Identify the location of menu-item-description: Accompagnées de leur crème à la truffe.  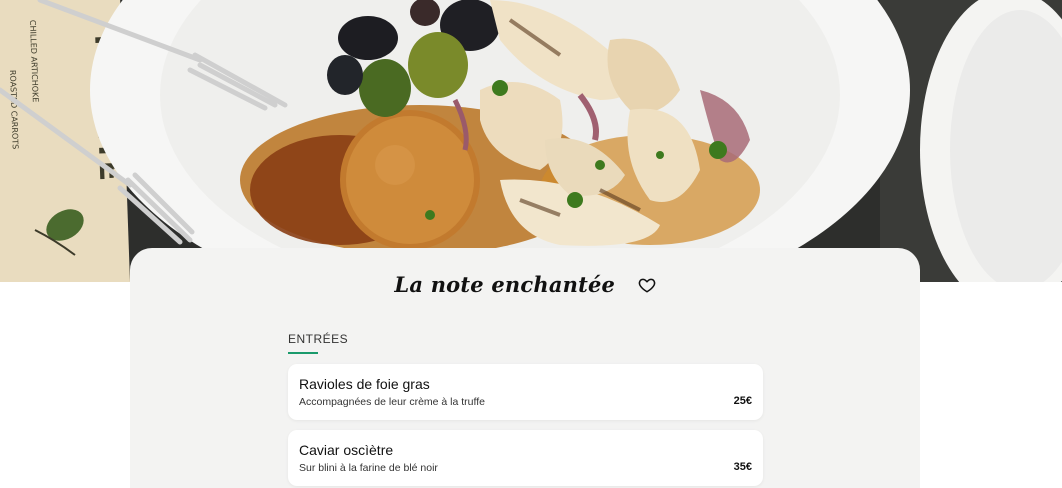
(392, 402).